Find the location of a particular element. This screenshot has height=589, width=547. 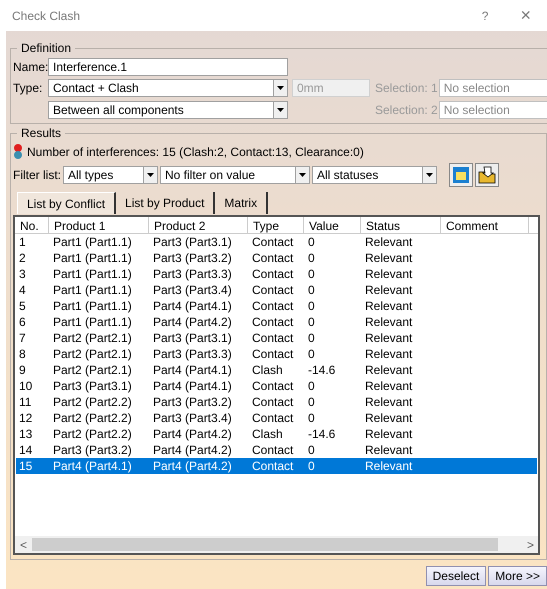

scrollbar-thumb is located at coordinates (265, 544).